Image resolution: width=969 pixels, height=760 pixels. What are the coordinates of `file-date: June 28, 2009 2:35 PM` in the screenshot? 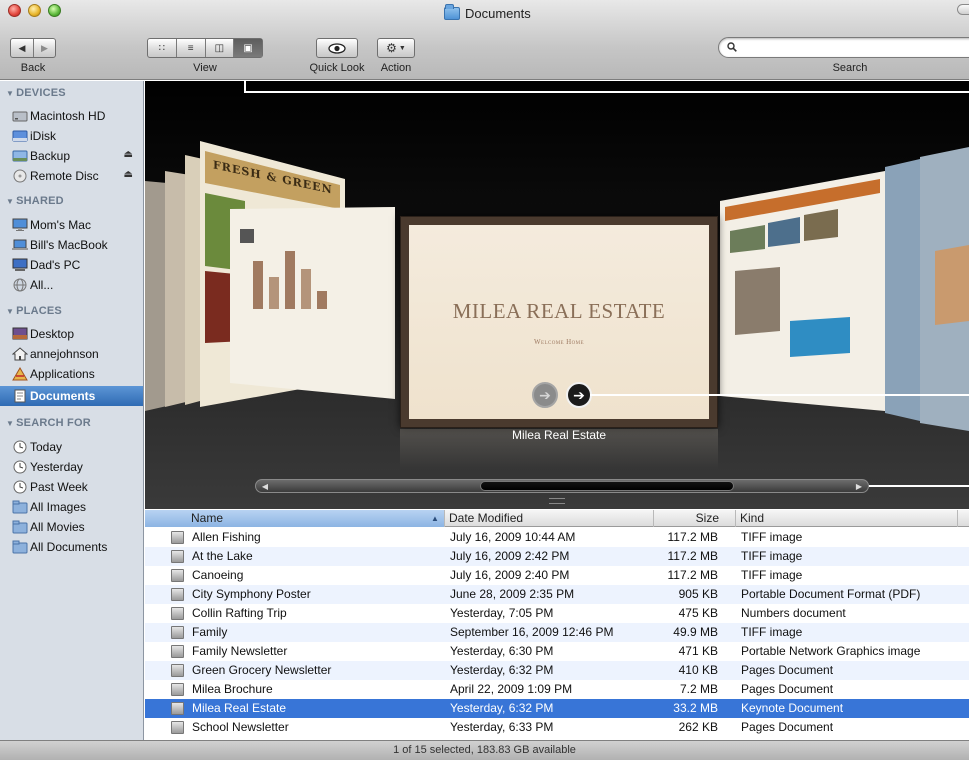 It's located at (512, 594).